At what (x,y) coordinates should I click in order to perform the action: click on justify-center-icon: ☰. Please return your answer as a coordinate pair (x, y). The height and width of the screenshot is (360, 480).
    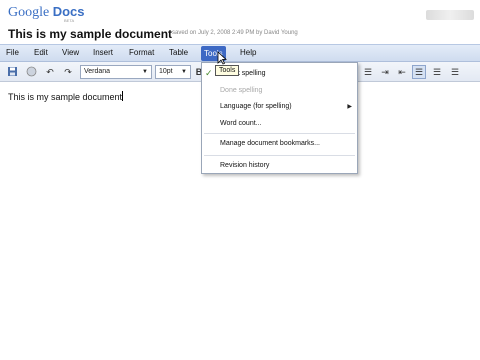
    Looking at the image, I should click on (437, 72).